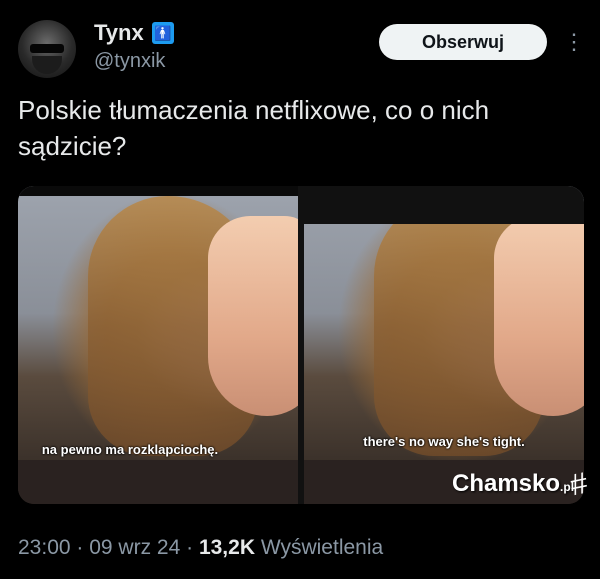 The width and height of the screenshot is (600, 579). I want to click on tweet-date: 09 wrz 24, so click(134, 547).